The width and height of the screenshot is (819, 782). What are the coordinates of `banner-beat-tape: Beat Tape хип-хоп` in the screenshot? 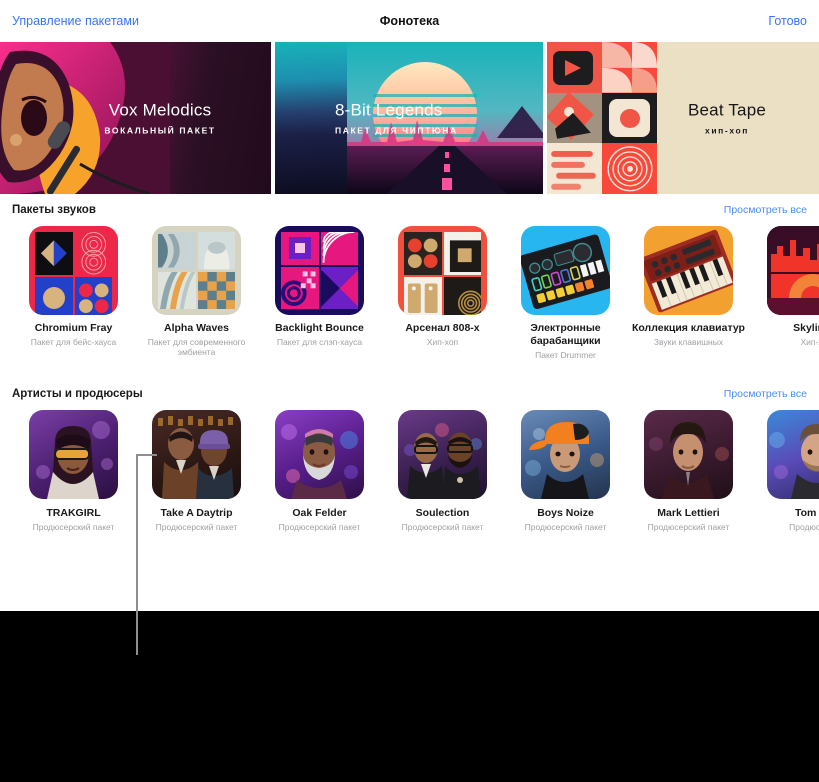 It's located at (683, 118).